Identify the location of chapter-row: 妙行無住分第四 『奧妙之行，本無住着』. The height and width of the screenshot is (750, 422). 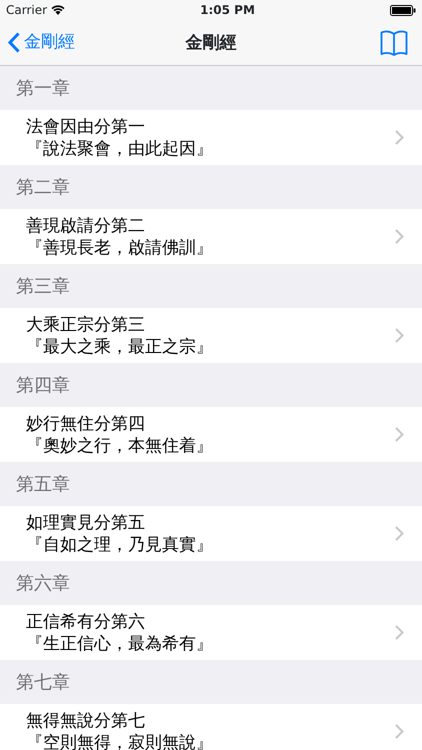
(211, 434).